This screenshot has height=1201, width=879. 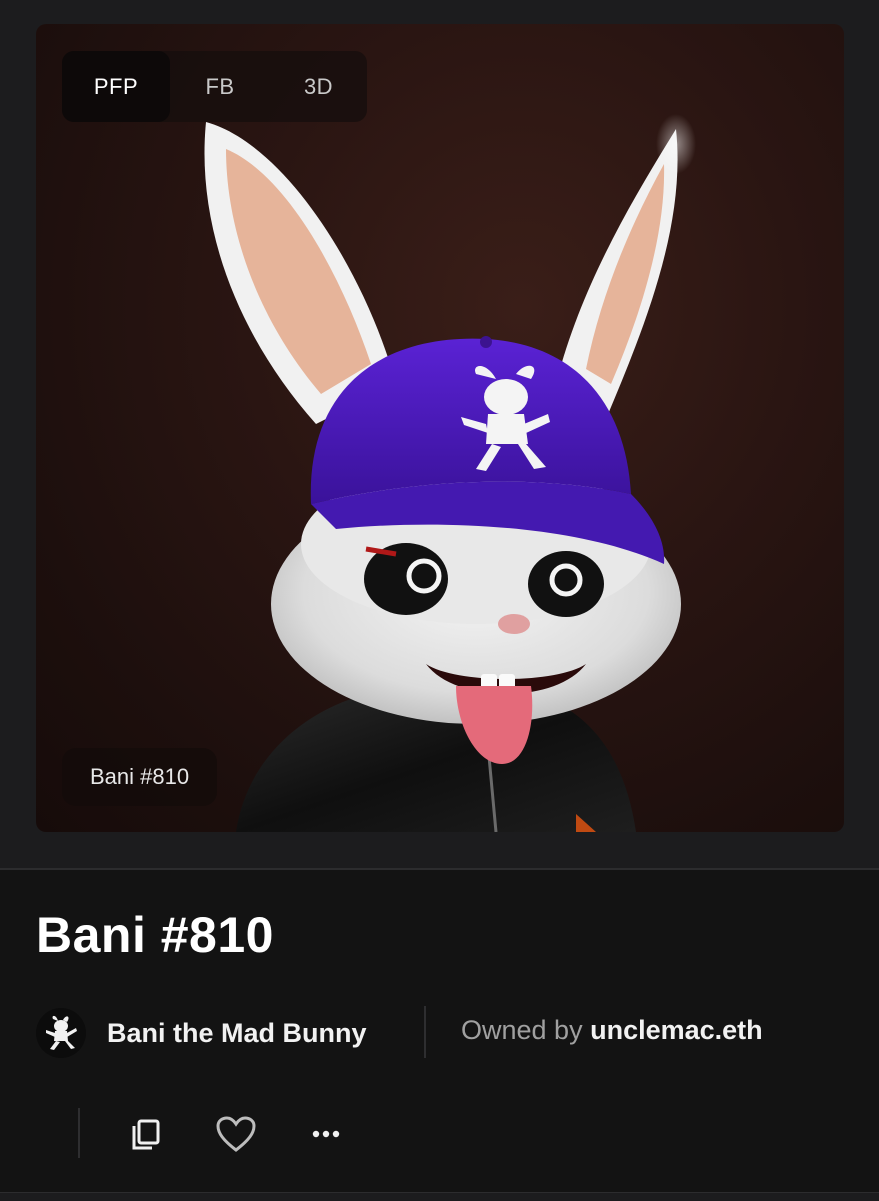 What do you see at coordinates (425, 1032) in the screenshot?
I see `owner-divider` at bounding box center [425, 1032].